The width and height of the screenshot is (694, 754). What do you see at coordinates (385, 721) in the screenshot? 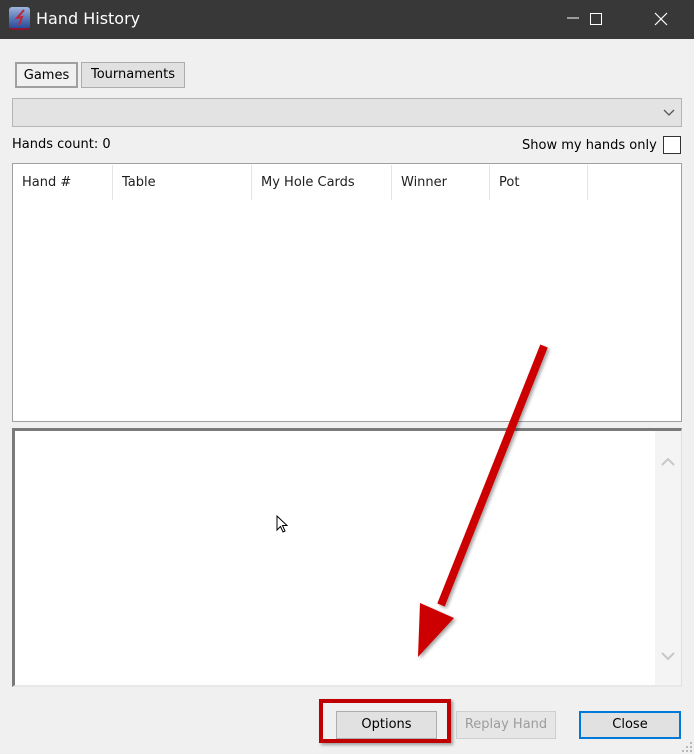
I see `options-highlight-box` at bounding box center [385, 721].